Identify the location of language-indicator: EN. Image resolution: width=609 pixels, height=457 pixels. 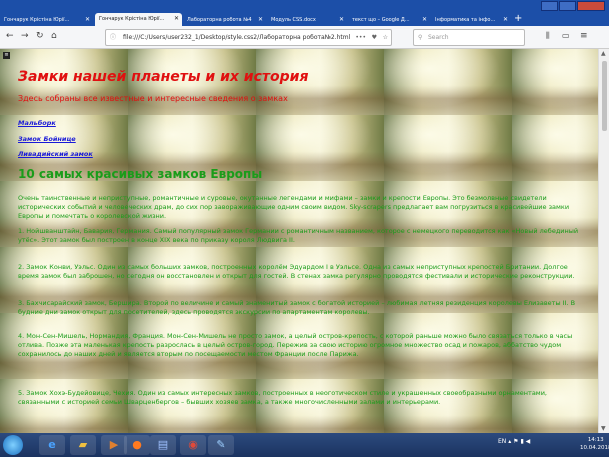
(502, 441).